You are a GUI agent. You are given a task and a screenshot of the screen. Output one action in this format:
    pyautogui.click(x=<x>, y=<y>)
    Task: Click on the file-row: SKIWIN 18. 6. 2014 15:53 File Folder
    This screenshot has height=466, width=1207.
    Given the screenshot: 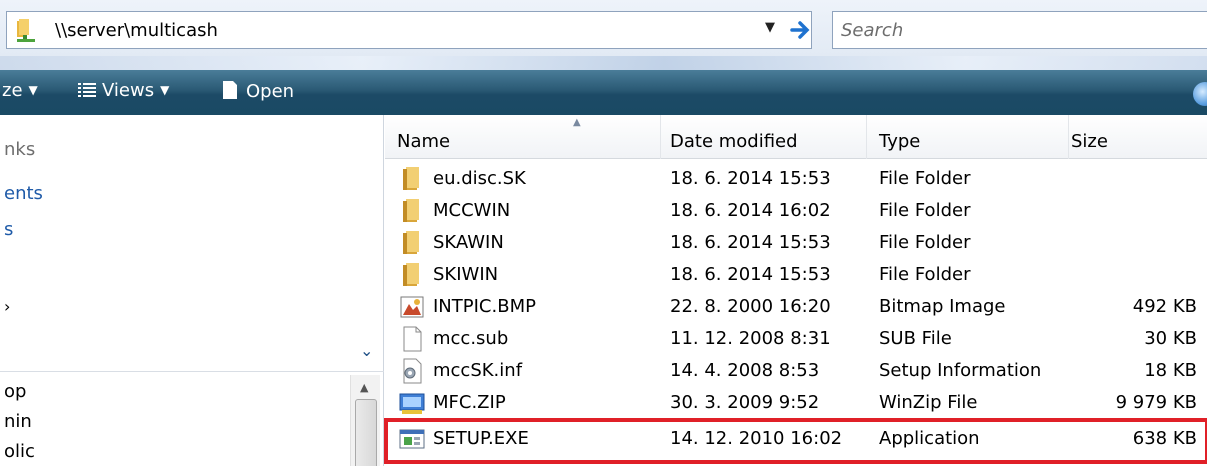 What is the action you would take?
    pyautogui.click(x=796, y=275)
    